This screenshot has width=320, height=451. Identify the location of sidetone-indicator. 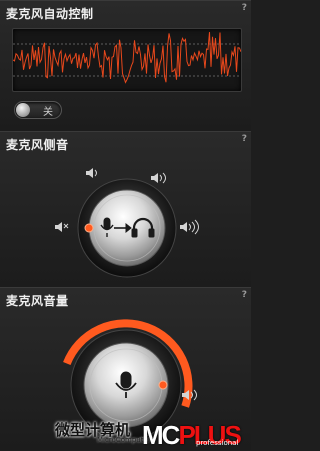
(89, 228).